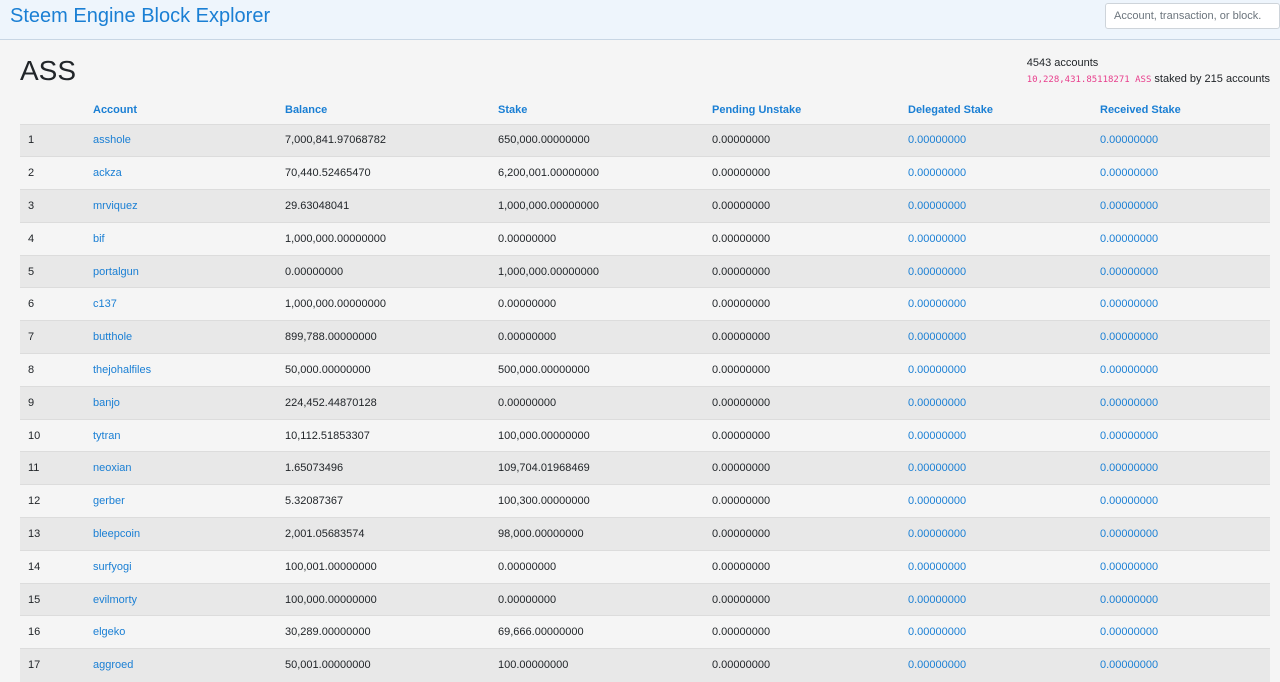  What do you see at coordinates (181, 665) in the screenshot?
I see `account-cell: aggroed` at bounding box center [181, 665].